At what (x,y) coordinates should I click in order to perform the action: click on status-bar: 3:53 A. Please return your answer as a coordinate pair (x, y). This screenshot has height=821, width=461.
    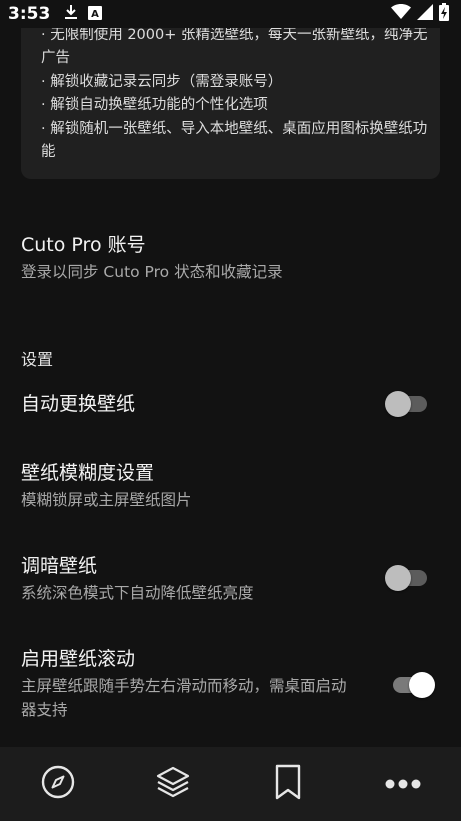
    Looking at the image, I should click on (230, 14).